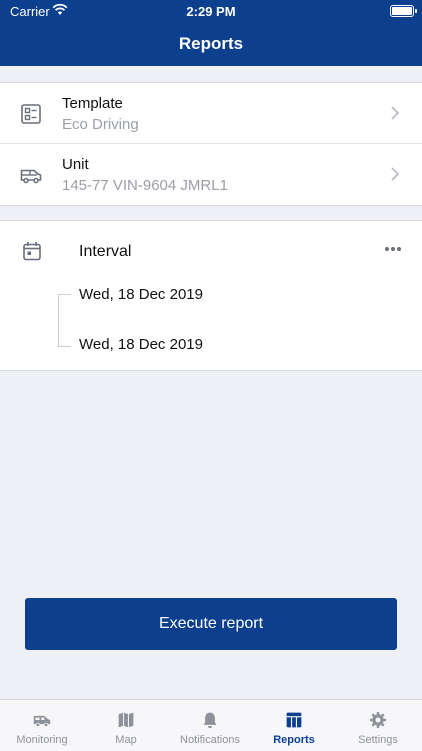 Image resolution: width=422 pixels, height=751 pixels. Describe the element at coordinates (126, 740) in the screenshot. I see `tab-label: Map` at that location.